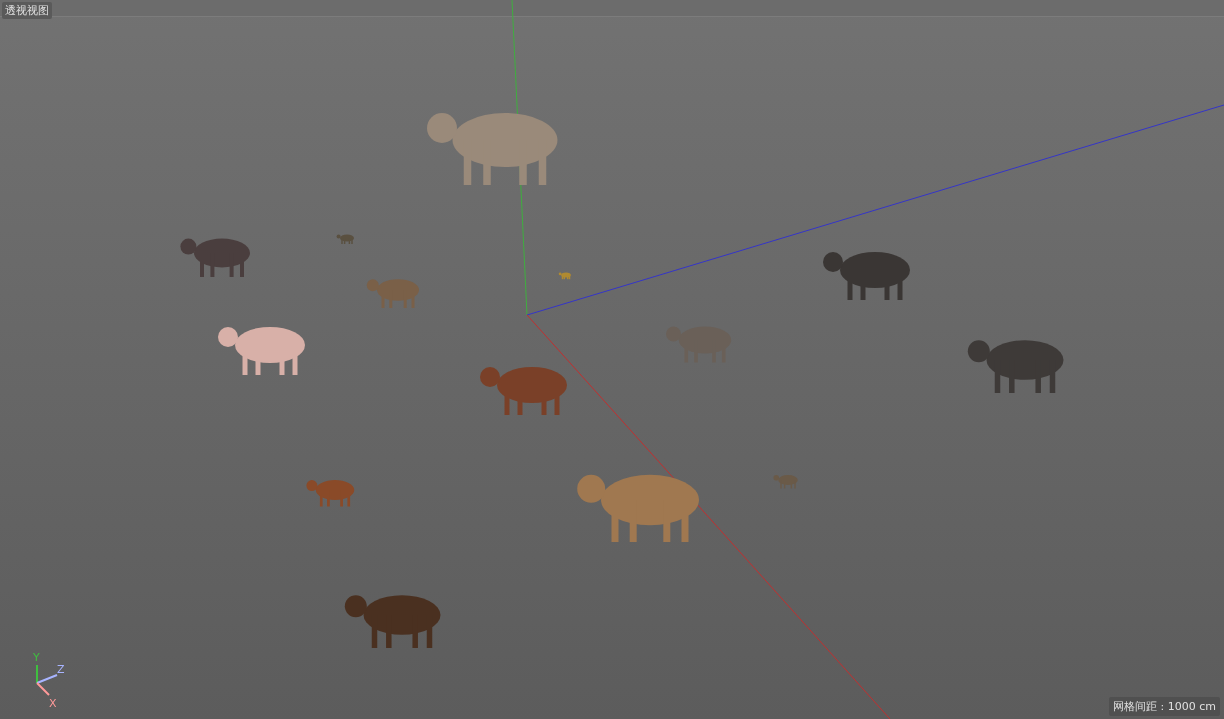 The width and height of the screenshot is (1224, 719). Describe the element at coordinates (53, 703) in the screenshot. I see `axis-label: X` at that location.